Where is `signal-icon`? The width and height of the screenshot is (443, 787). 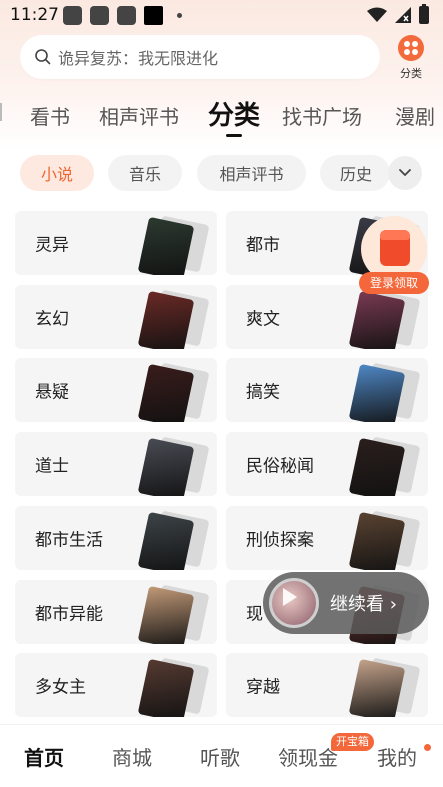
signal-icon is located at coordinates (403, 15).